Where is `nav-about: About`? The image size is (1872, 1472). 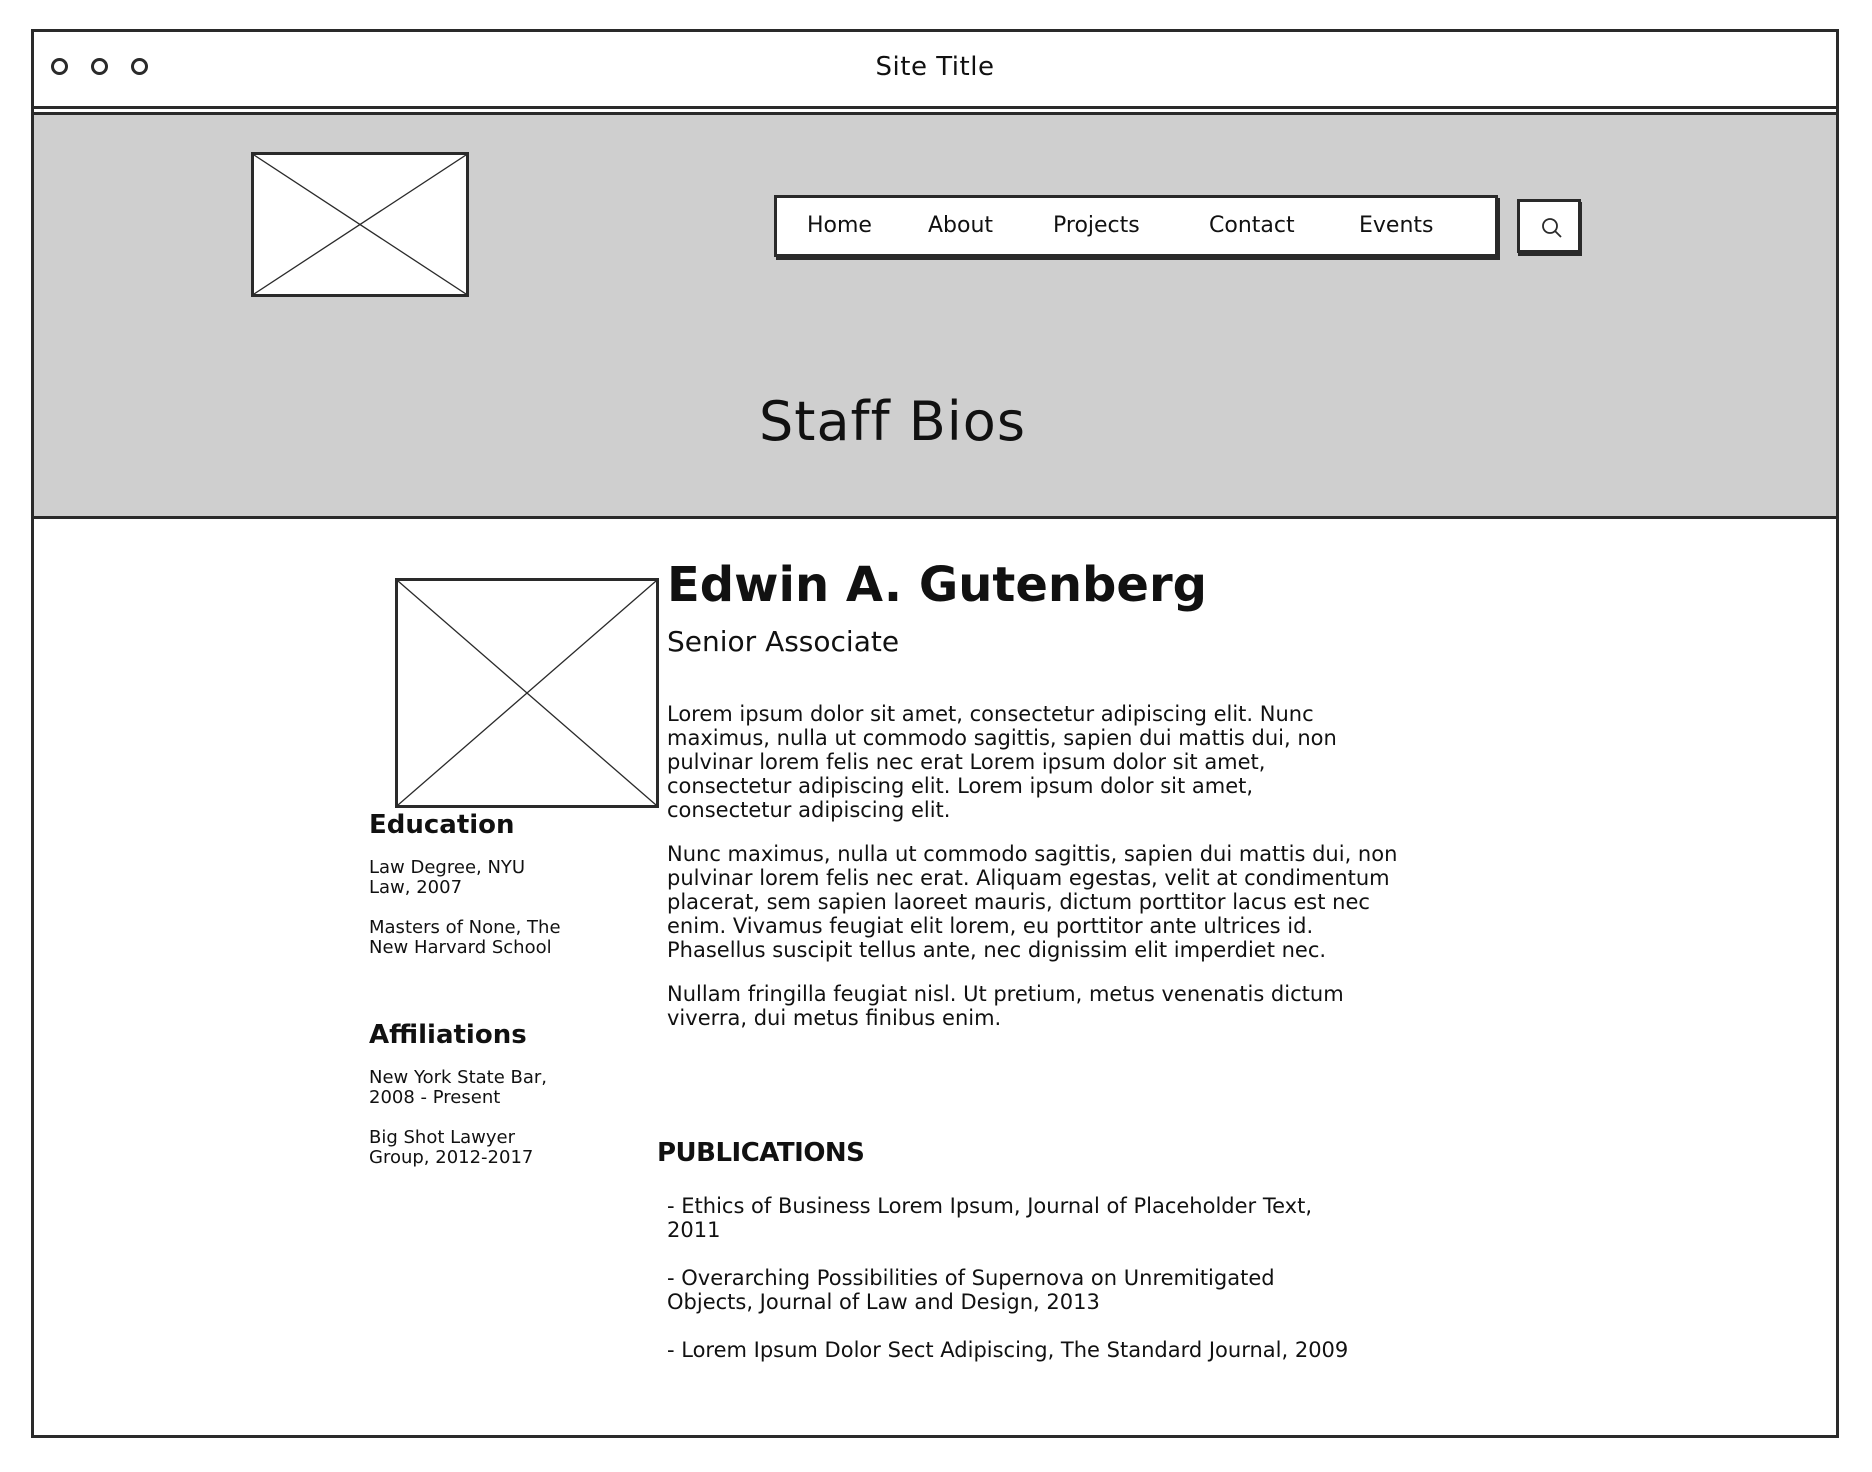 nav-about: About is located at coordinates (960, 225).